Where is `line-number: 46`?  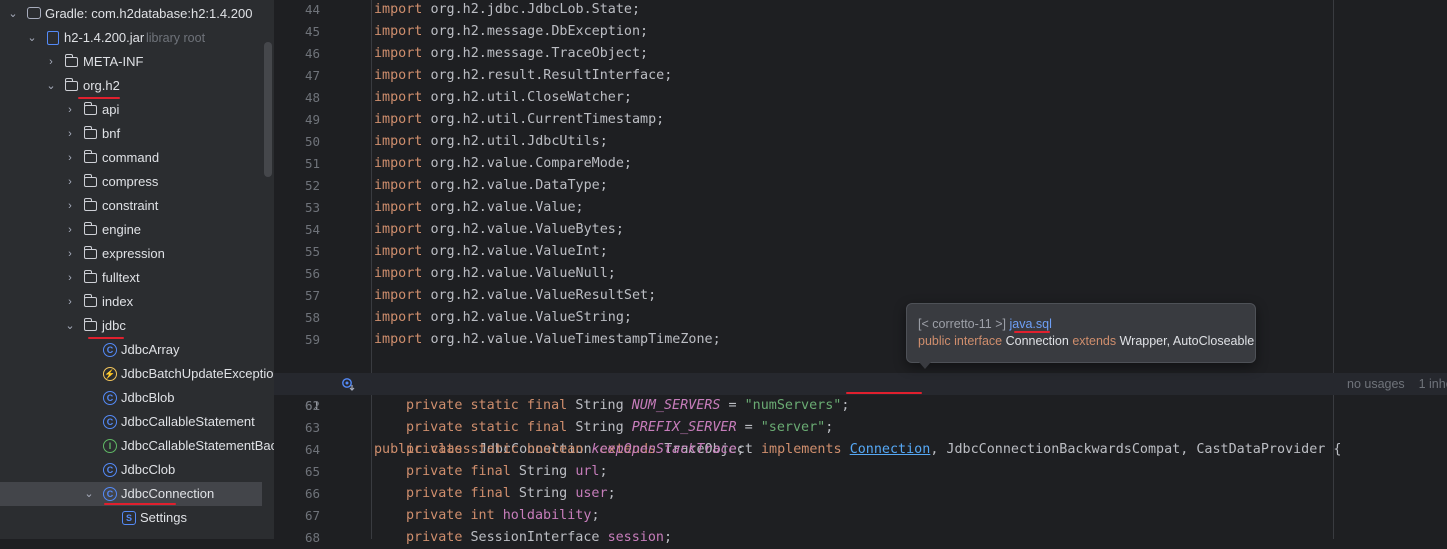 line-number: 46 is located at coordinates (312, 53).